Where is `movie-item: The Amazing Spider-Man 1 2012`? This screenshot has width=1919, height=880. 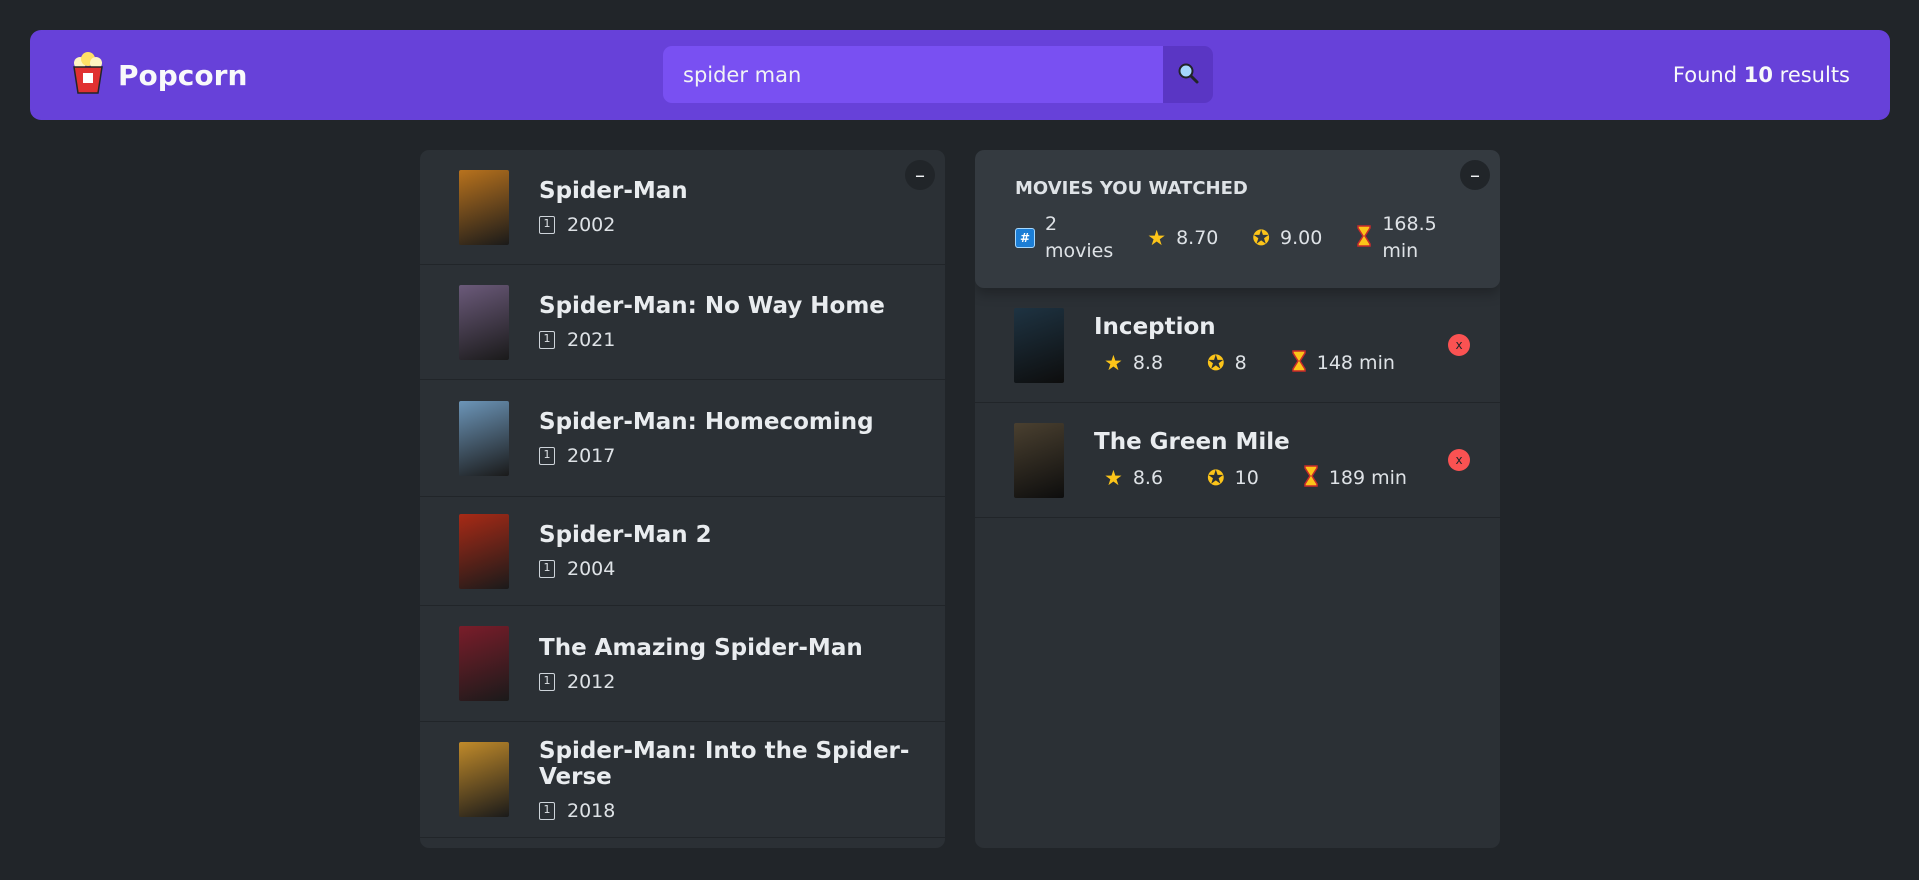 movie-item: The Amazing Spider-Man 1 2012 is located at coordinates (682, 664).